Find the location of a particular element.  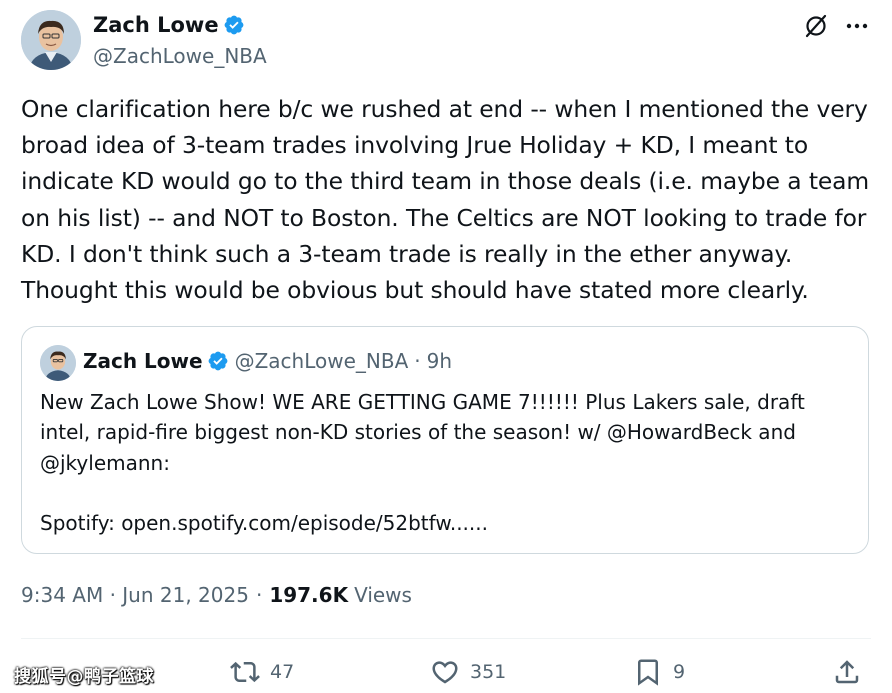

author-name-row: Zach Lowe is located at coordinates (169, 25).